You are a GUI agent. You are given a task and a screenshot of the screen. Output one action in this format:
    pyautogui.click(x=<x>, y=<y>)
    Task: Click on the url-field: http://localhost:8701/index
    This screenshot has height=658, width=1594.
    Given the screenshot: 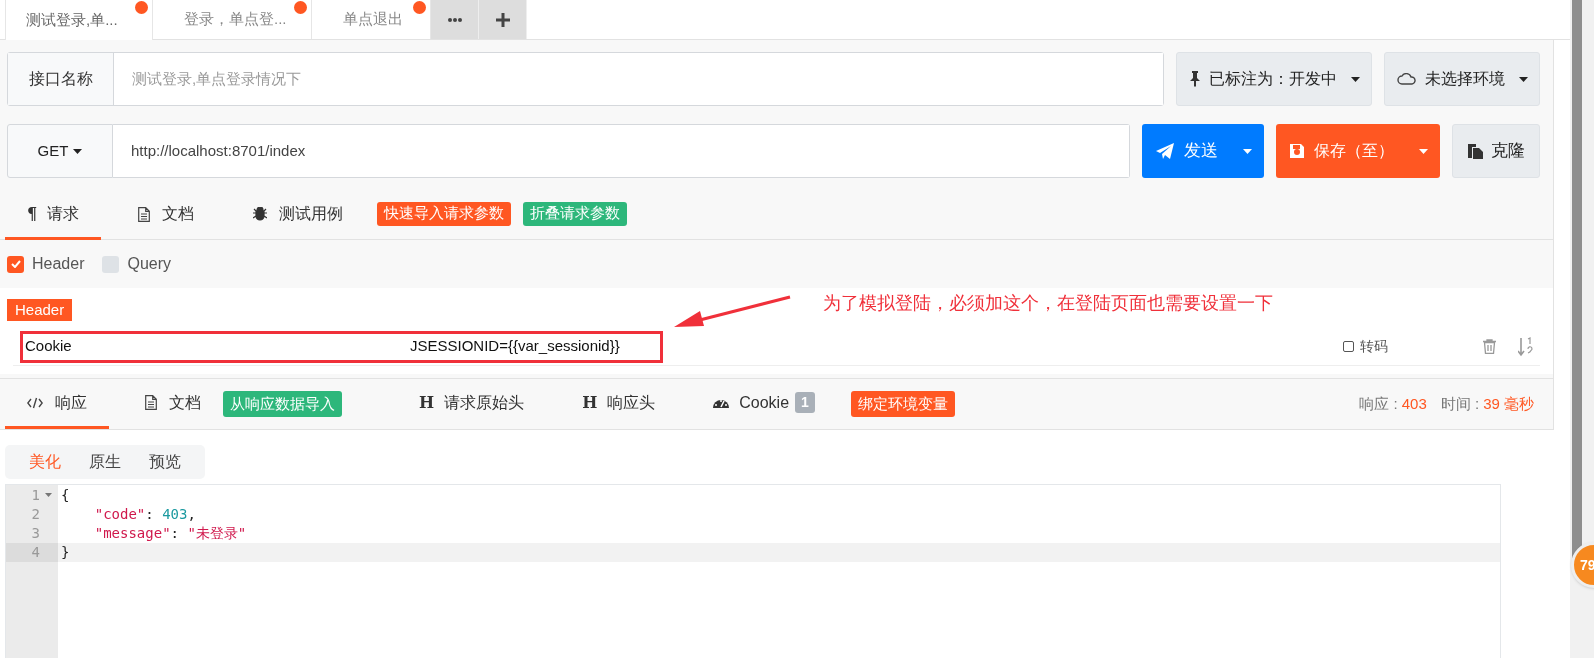 What is the action you would take?
    pyautogui.click(x=621, y=151)
    